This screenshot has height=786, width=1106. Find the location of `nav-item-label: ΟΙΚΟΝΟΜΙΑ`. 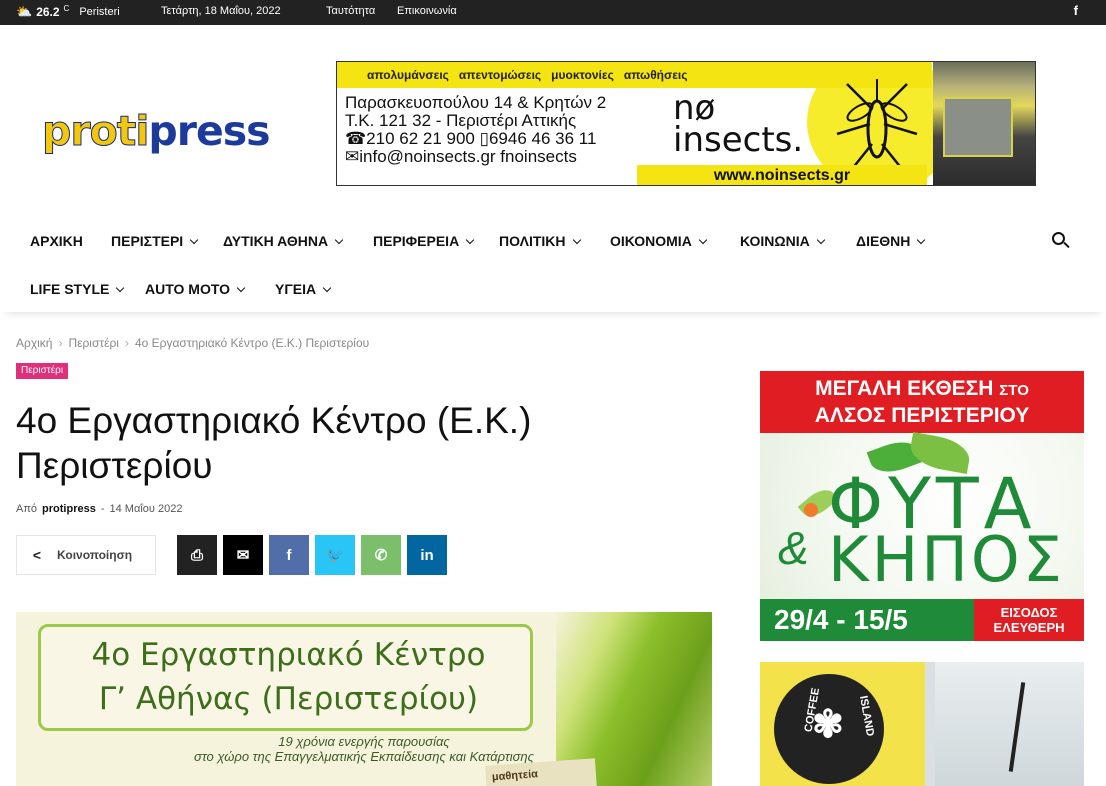

nav-item-label: ΟΙΚΟΝΟΜΙΑ is located at coordinates (651, 241).